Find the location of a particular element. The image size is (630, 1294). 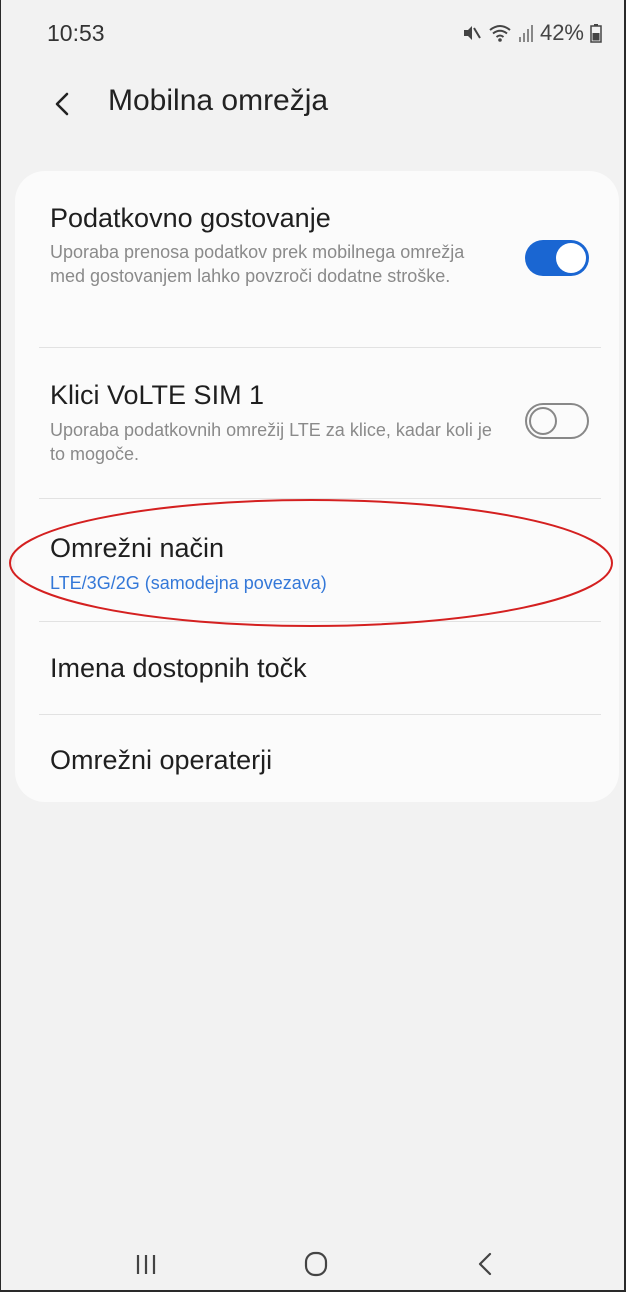

setting-access-point-names: Imena dostopnih točk is located at coordinates (317, 668).